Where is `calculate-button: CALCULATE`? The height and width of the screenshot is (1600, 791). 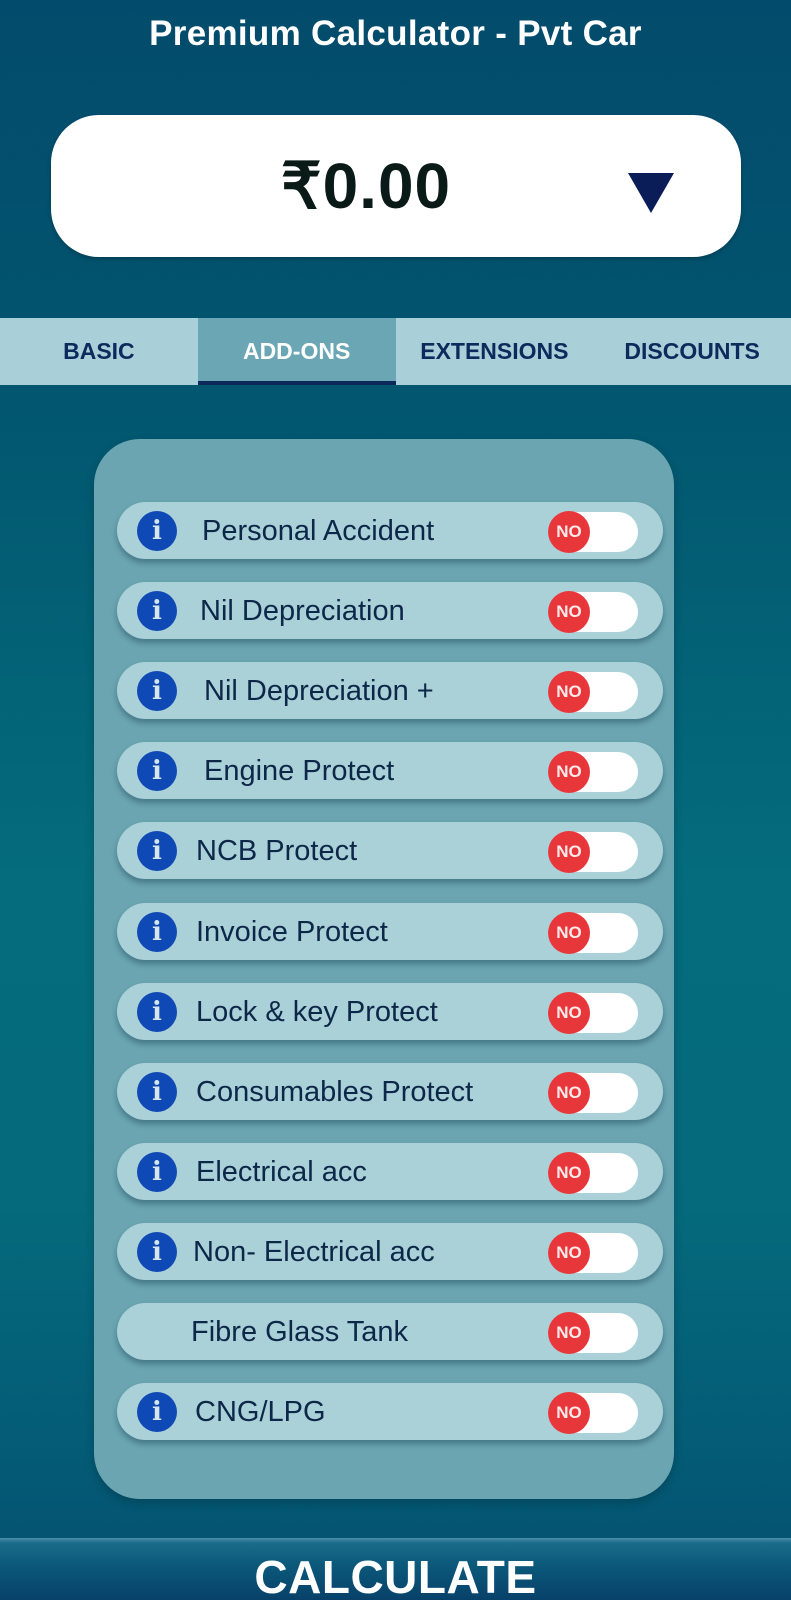 calculate-button: CALCULATE is located at coordinates (395, 1569).